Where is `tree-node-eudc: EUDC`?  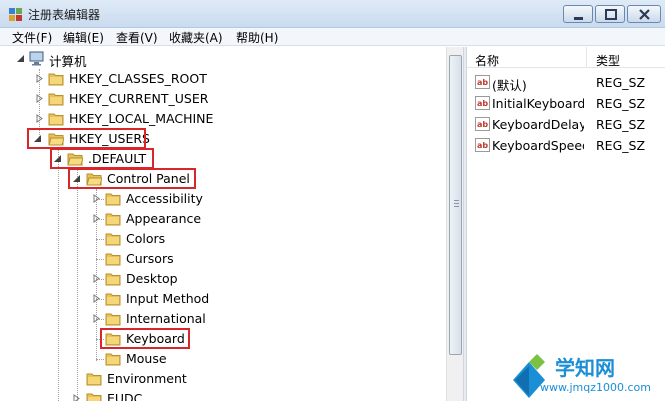 tree-node-eudc: EUDC is located at coordinates (130, 395).